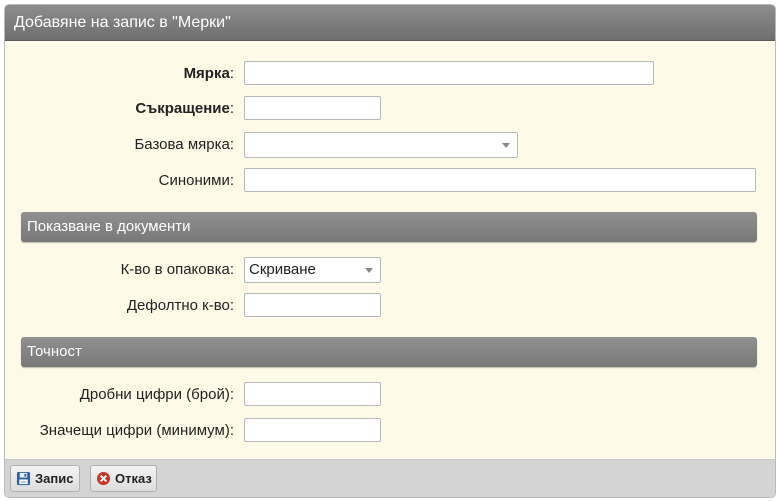 This screenshot has width=779, height=501. I want to click on qty-in-package-row: К-во в опаковка: Скриване, so click(390, 270).